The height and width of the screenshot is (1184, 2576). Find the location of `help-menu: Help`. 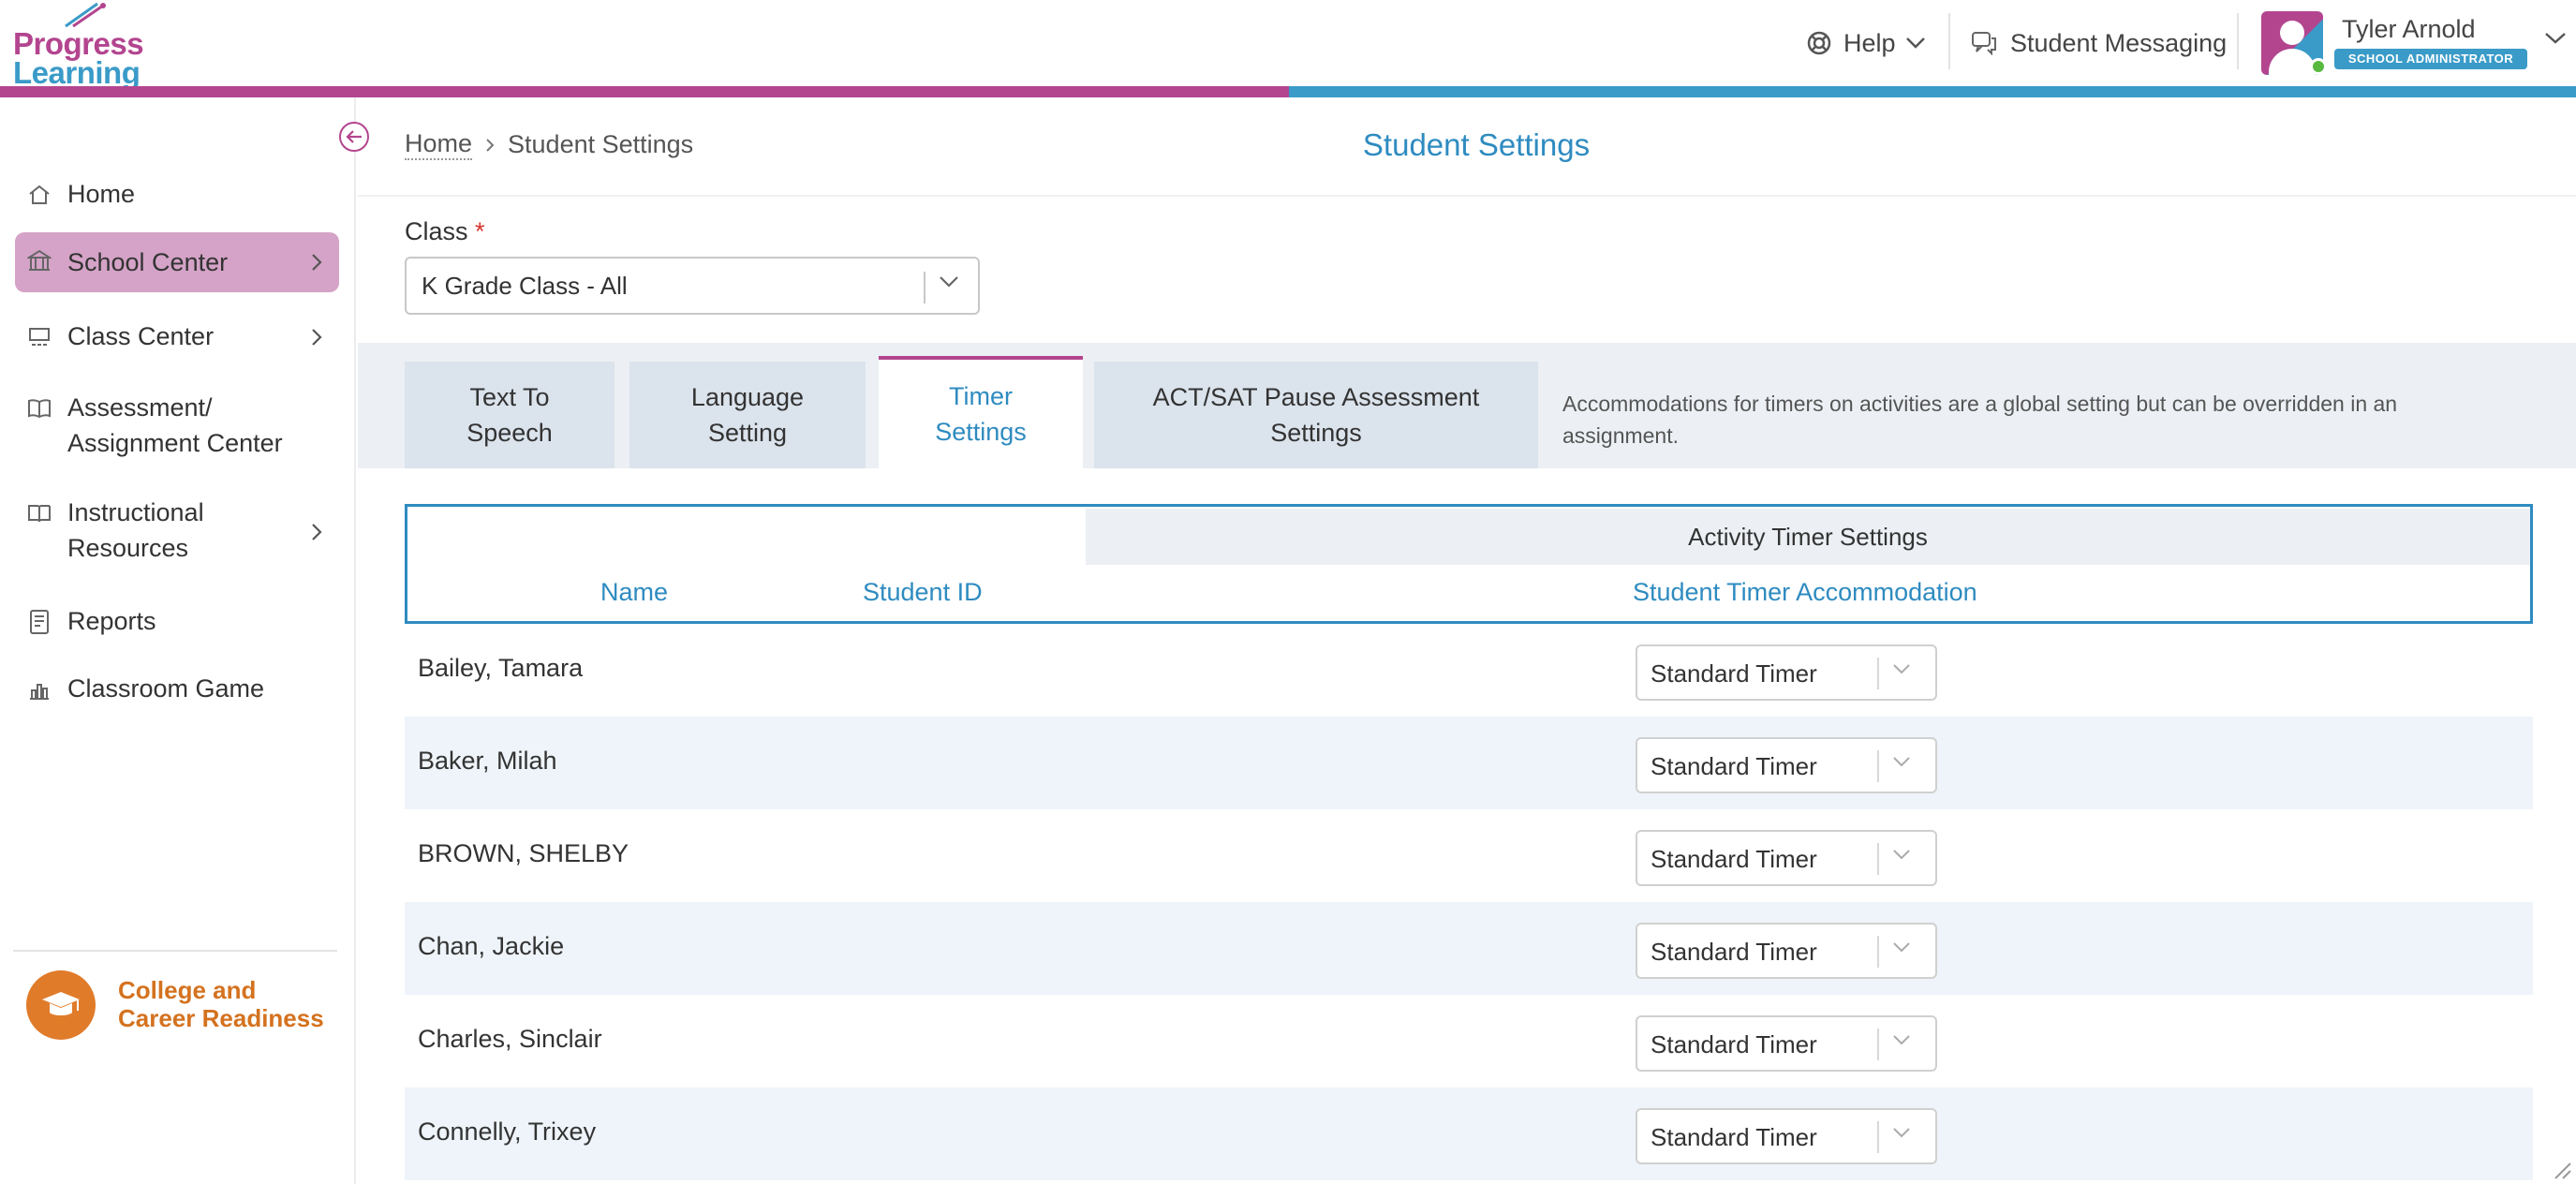

help-menu: Help is located at coordinates (1866, 43).